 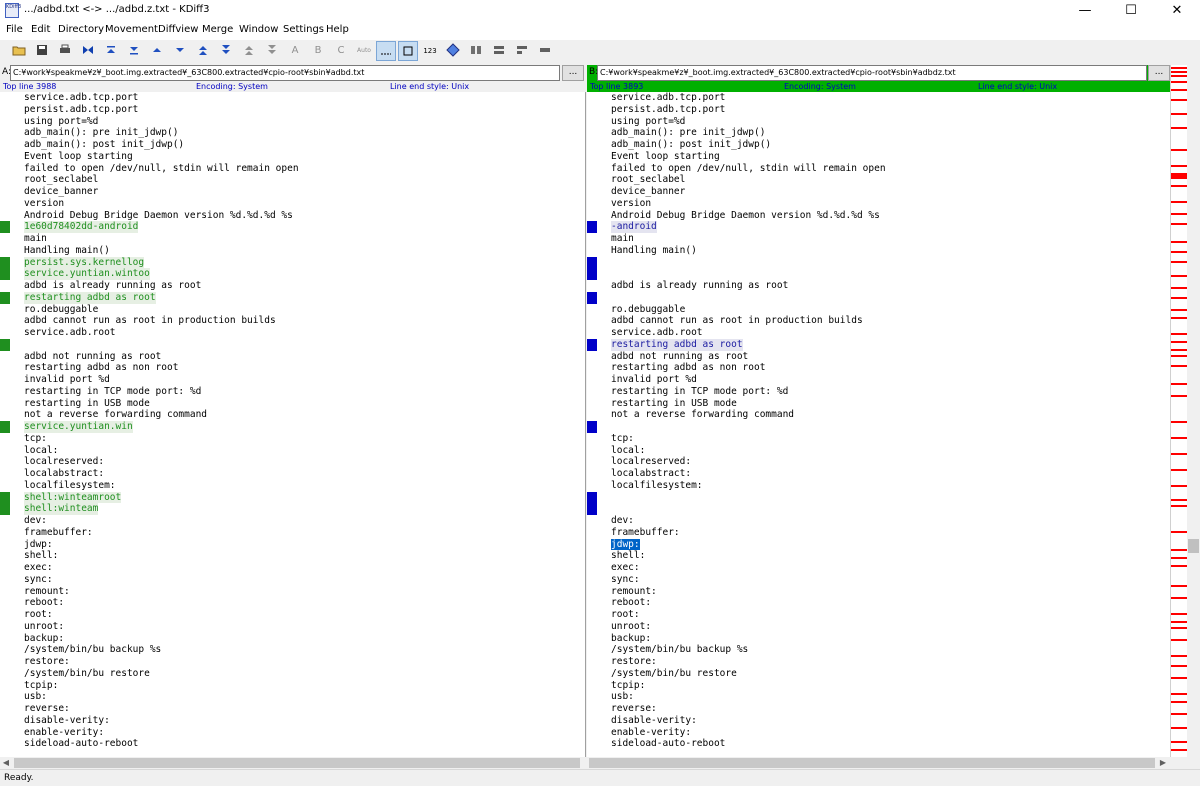 What do you see at coordinates (1131, 11) in the screenshot?
I see `maximize-button: ☐` at bounding box center [1131, 11].